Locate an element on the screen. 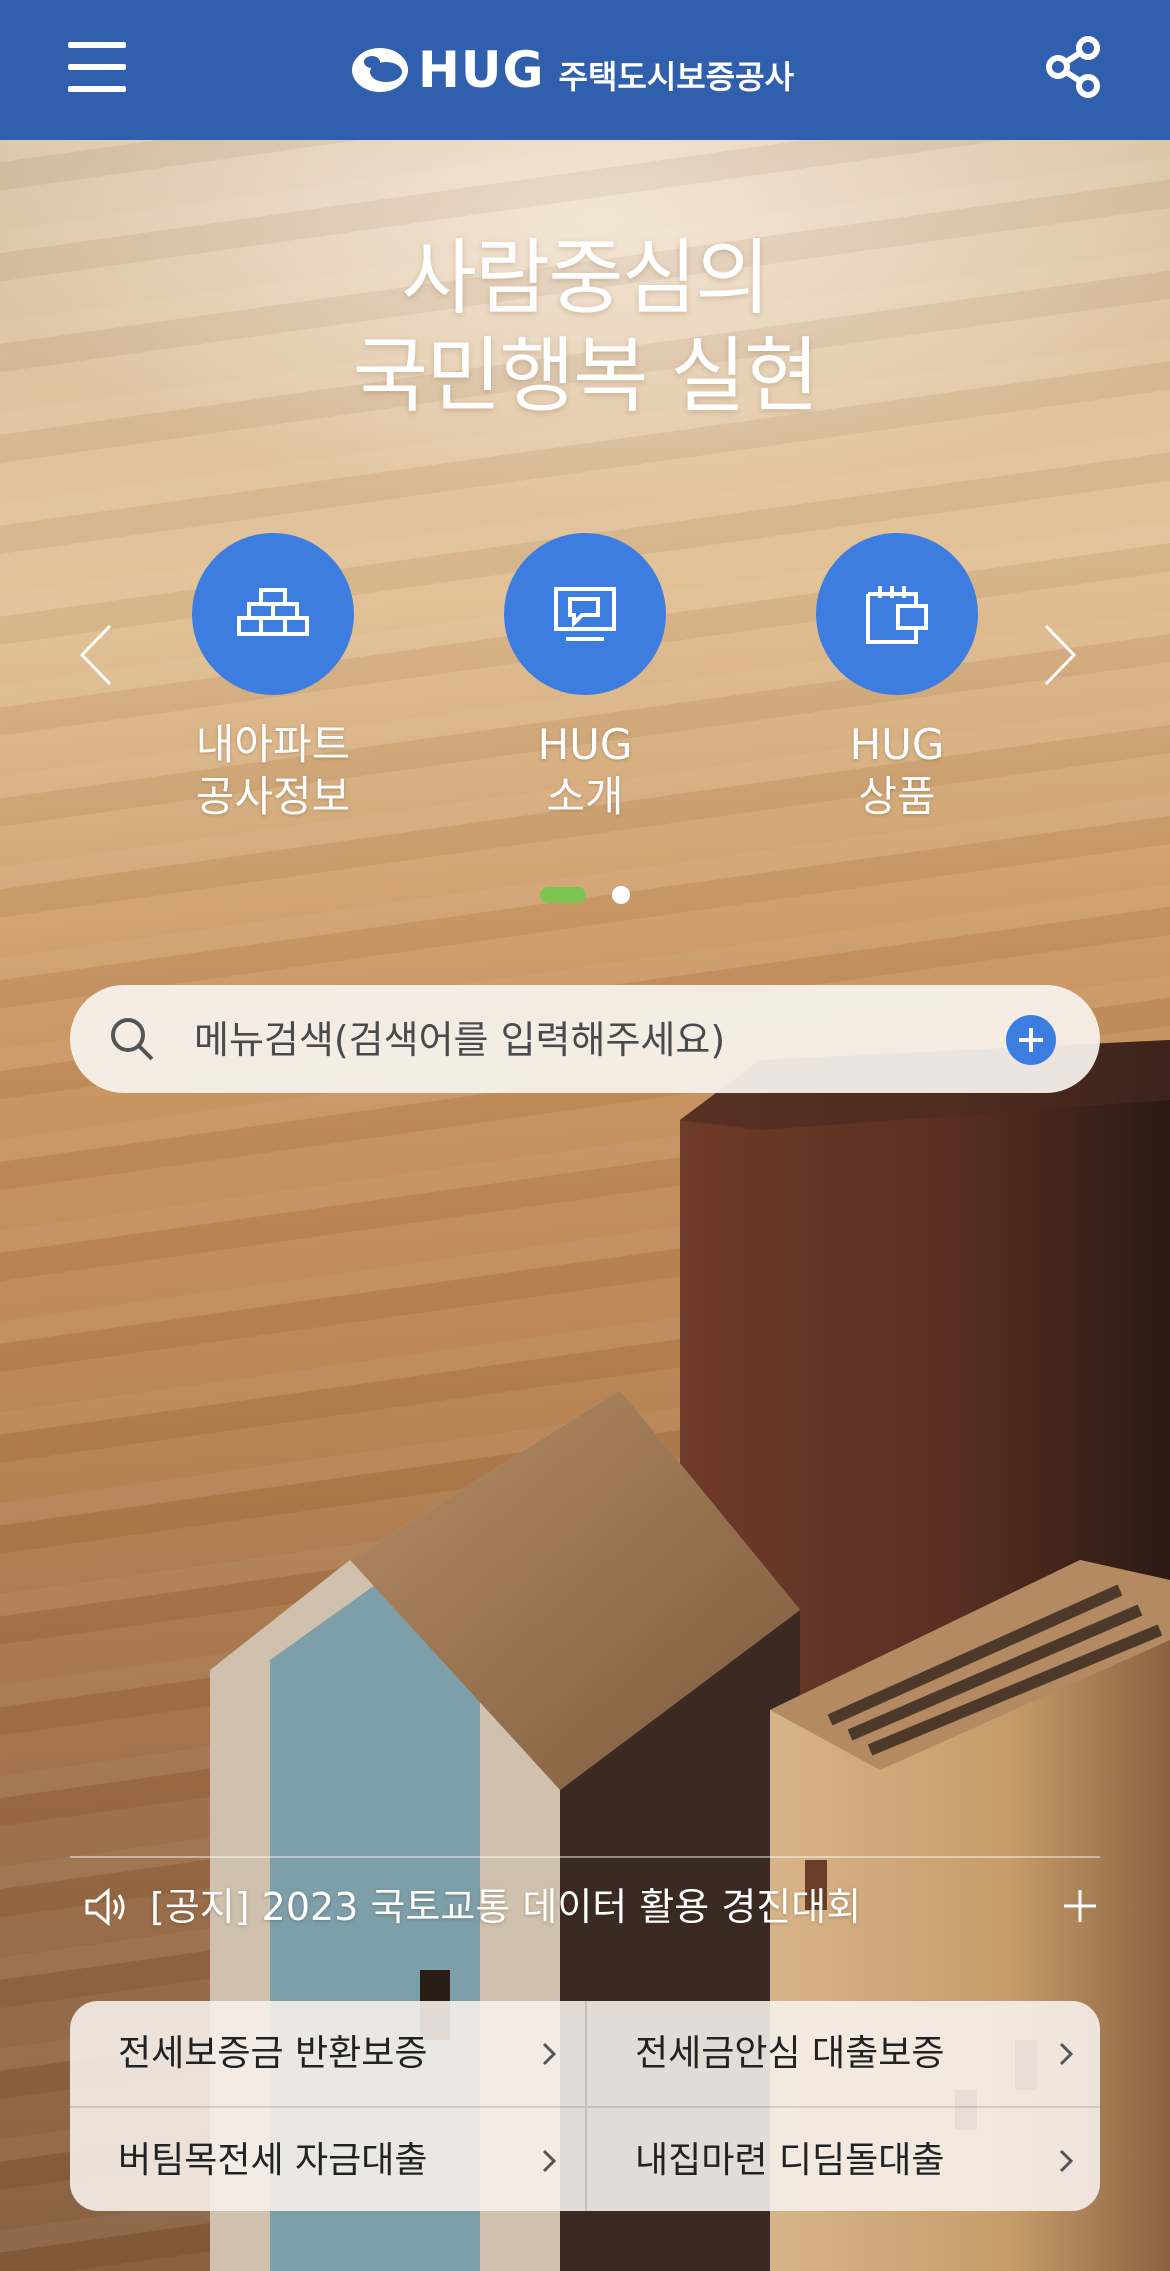  carousel-page-2-indicator is located at coordinates (621, 895).